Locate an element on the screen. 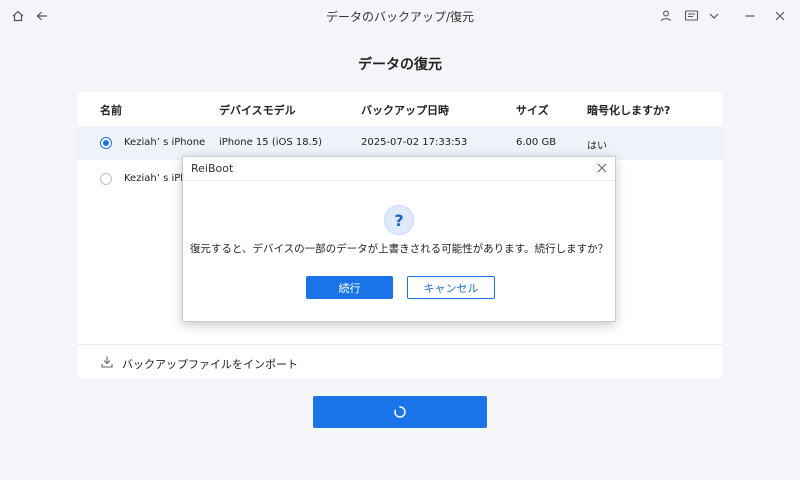  continue-button: 続行 is located at coordinates (349, 287).